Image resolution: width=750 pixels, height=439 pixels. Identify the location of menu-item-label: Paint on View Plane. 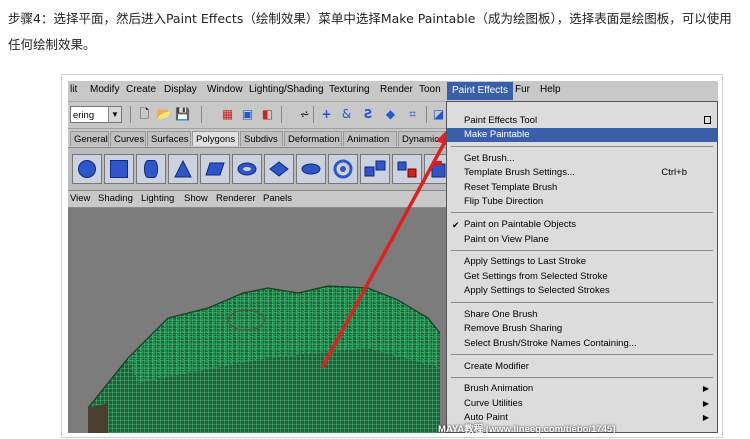
(506, 239).